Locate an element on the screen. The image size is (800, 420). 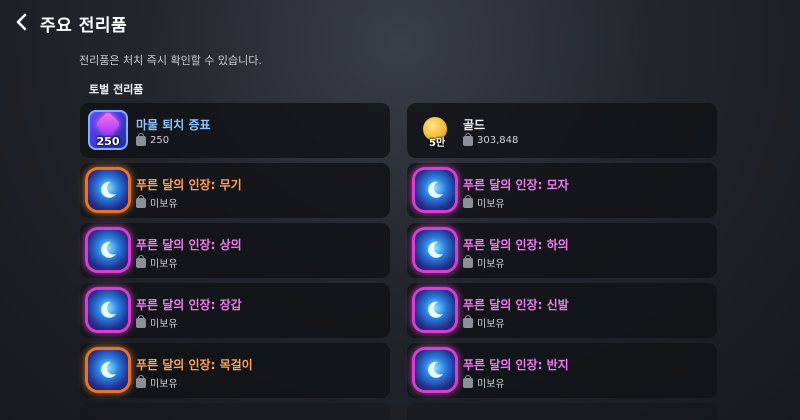
loot-item-card: 푸른 달의 인장: 장갑 미보유 is located at coordinates (235, 310).